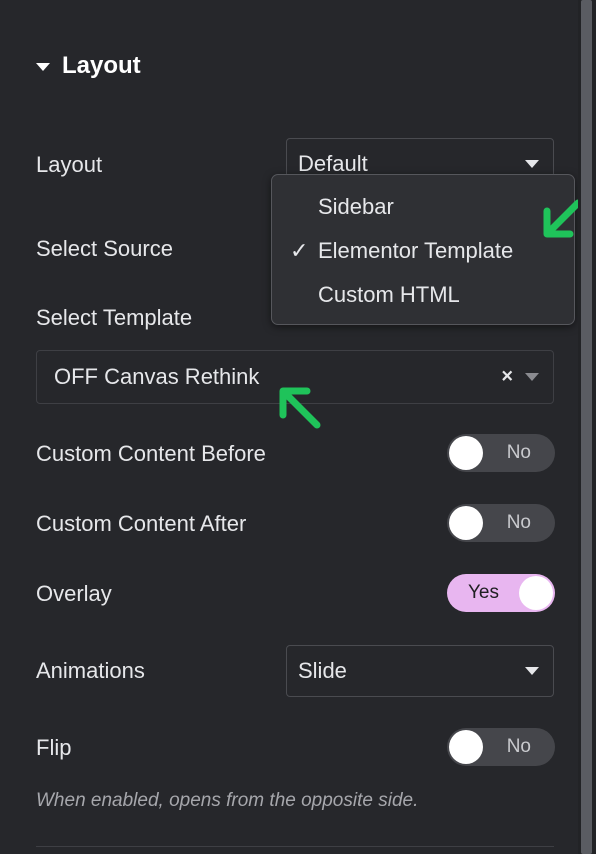 The height and width of the screenshot is (854, 596). I want to click on section-title: Layout, so click(101, 65).